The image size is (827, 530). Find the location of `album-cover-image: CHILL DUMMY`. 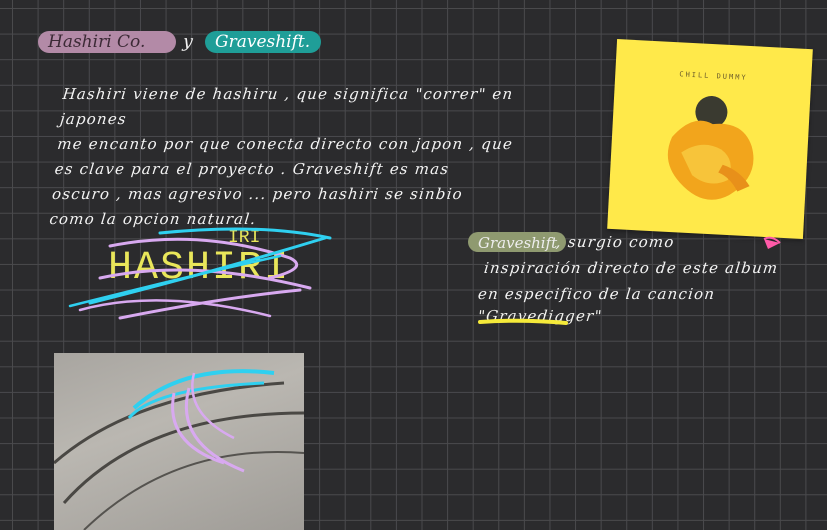

album-cover-image: CHILL DUMMY is located at coordinates (710, 139).